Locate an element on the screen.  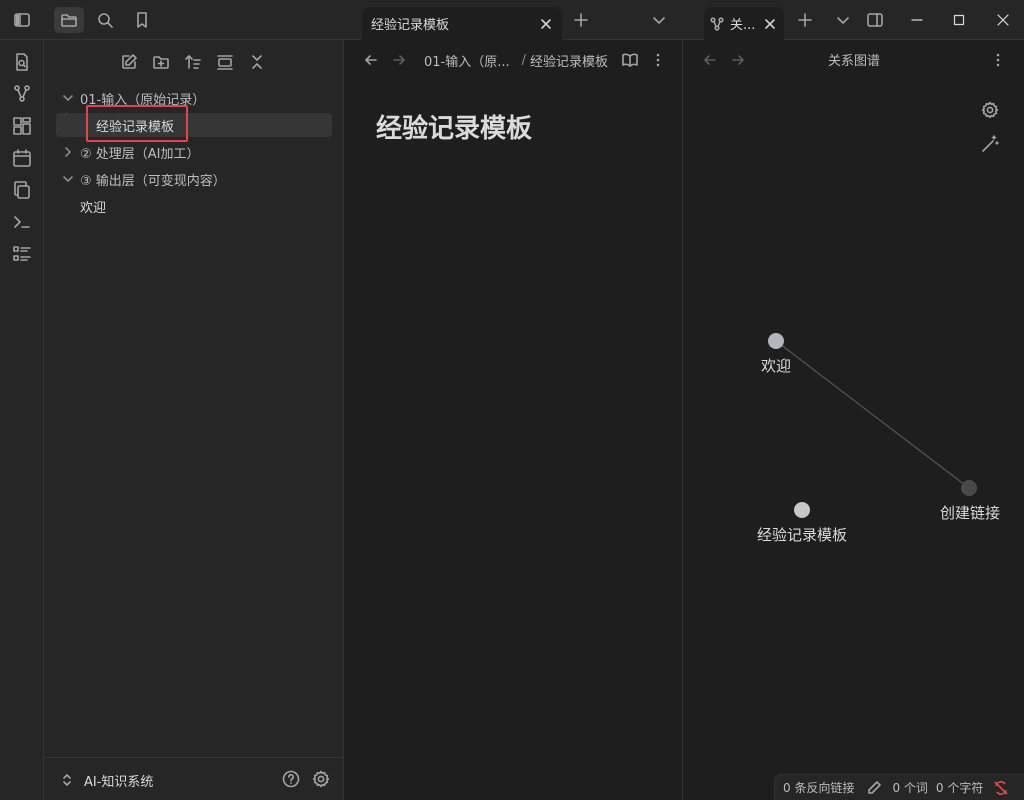
calendar-icon is located at coordinates (22, 158).